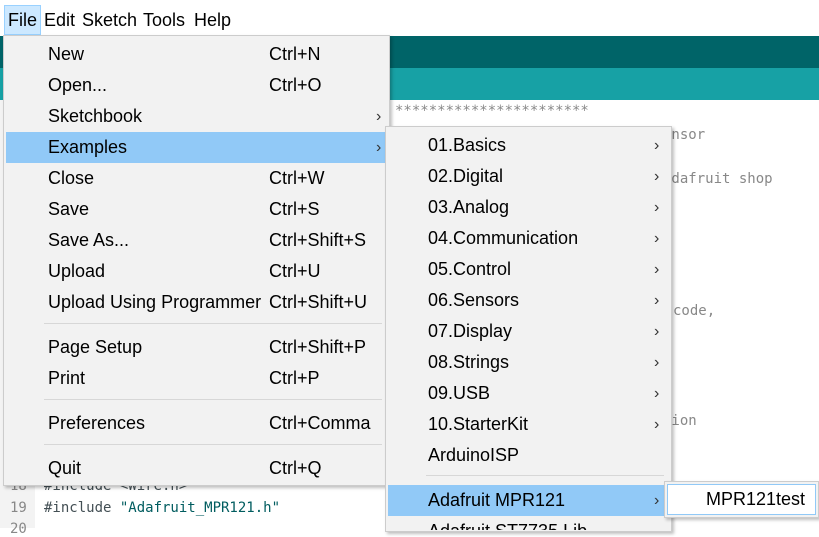 The image size is (819, 537). I want to click on menu-item-examples: Examples ›, so click(196, 147).